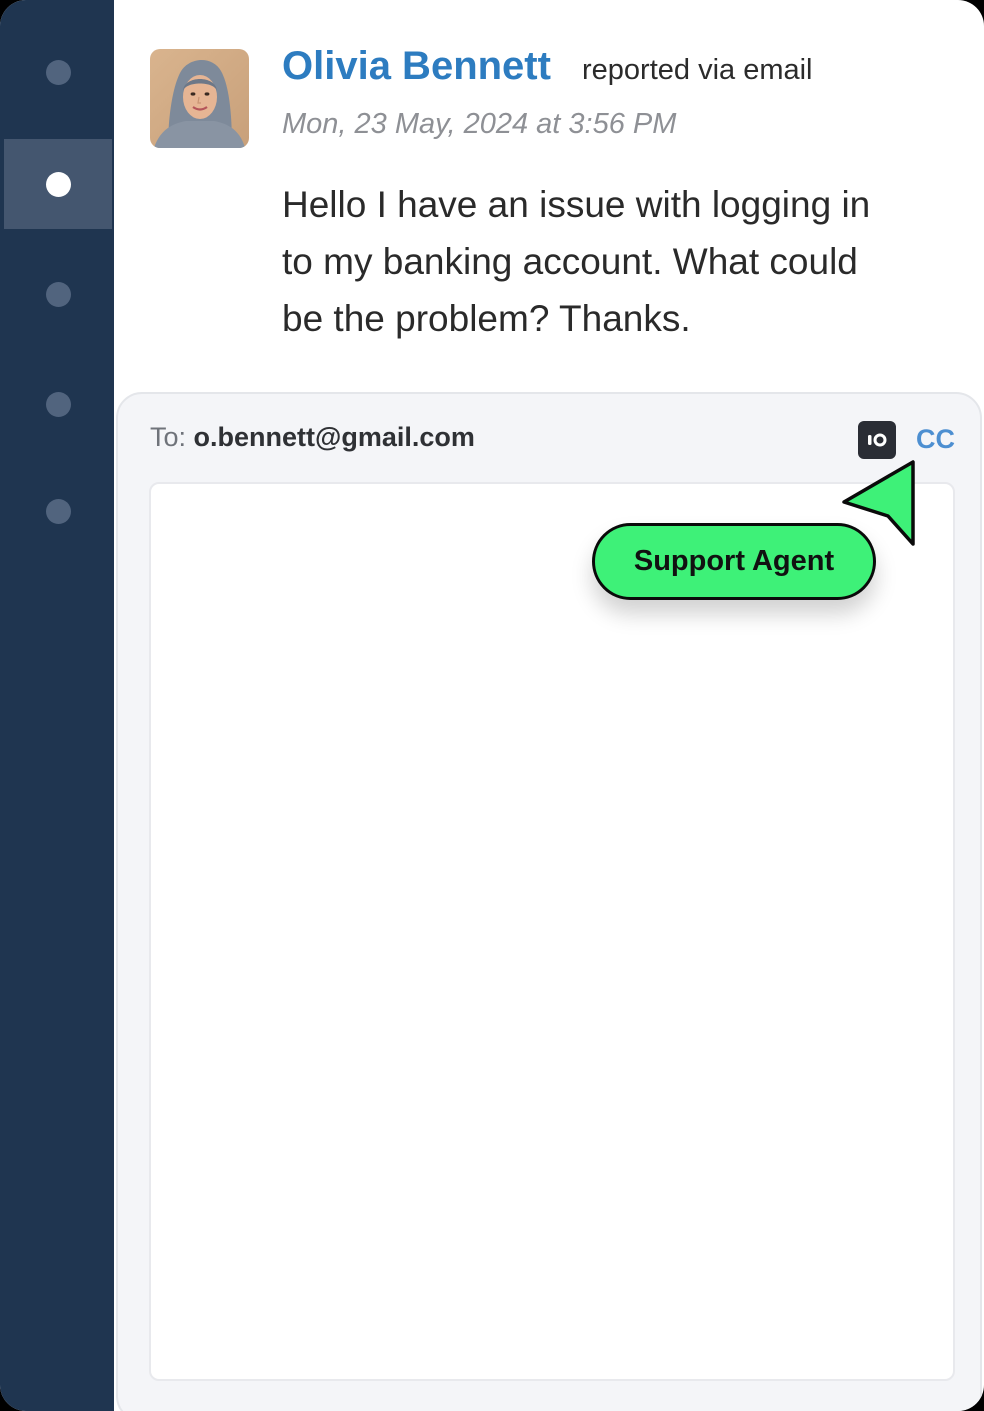 This screenshot has width=984, height=1411. What do you see at coordinates (734, 561) in the screenshot?
I see `cursor-label: Support Agent` at bounding box center [734, 561].